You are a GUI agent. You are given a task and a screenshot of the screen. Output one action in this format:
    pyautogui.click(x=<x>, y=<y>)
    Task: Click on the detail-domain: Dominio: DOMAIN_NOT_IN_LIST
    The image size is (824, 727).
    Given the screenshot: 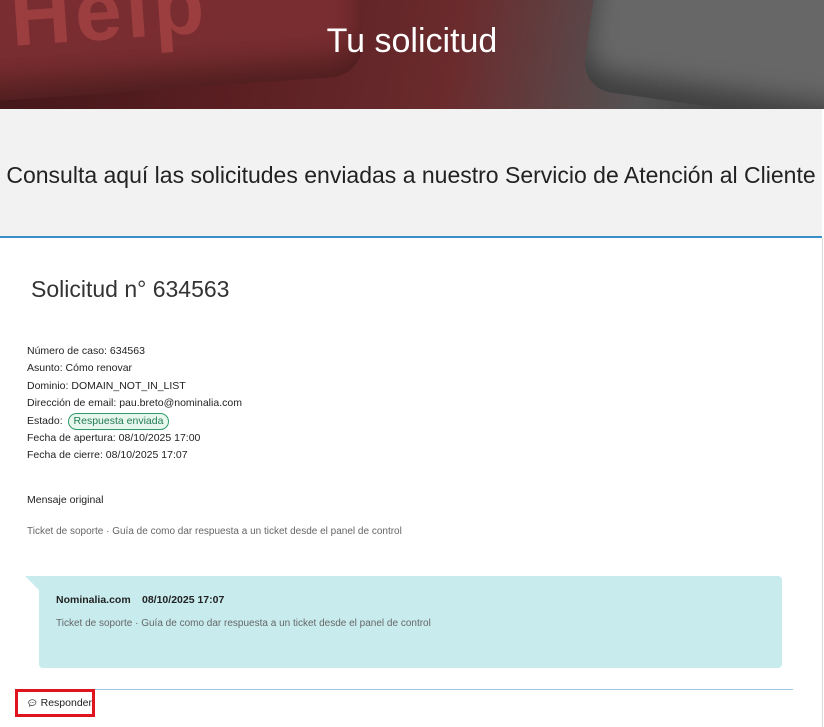 What is the action you would take?
    pyautogui.click(x=106, y=385)
    